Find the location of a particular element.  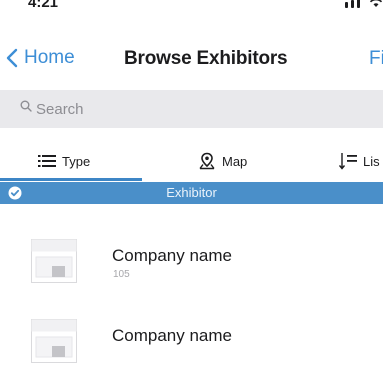

sort-list-icon is located at coordinates (348, 161).